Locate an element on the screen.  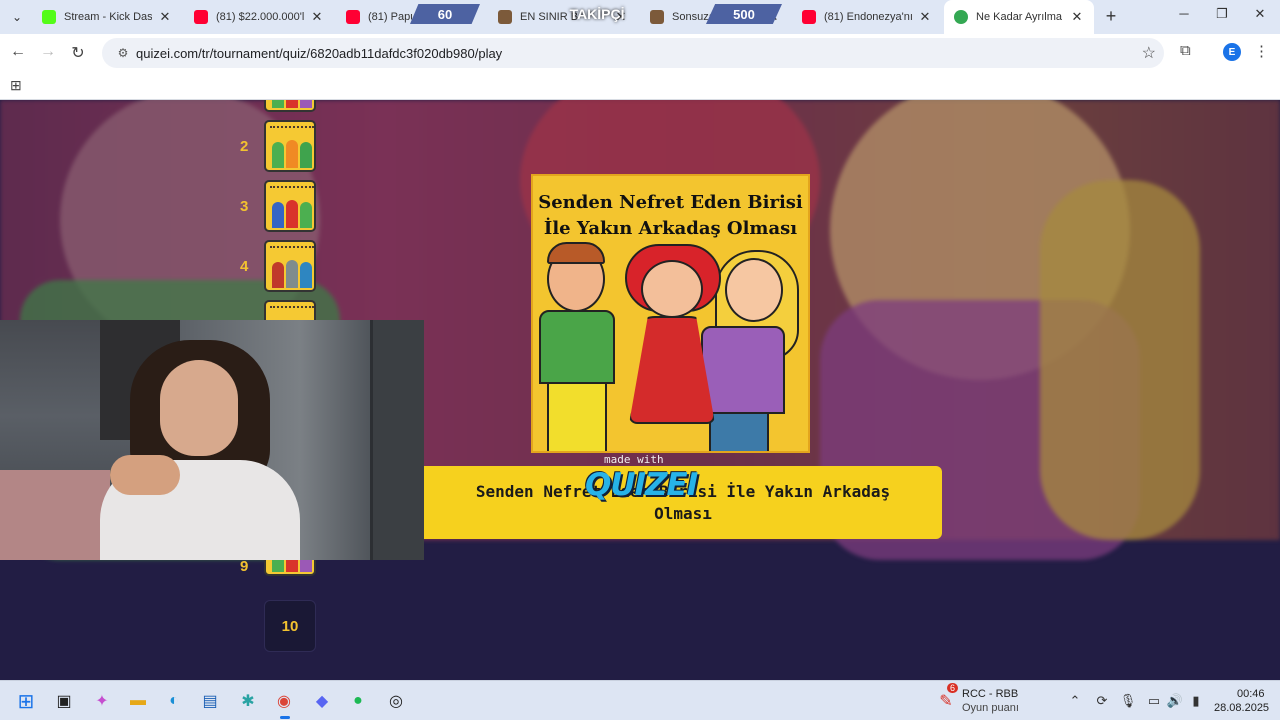
site-info-icon: ⚙ is located at coordinates (123, 53).